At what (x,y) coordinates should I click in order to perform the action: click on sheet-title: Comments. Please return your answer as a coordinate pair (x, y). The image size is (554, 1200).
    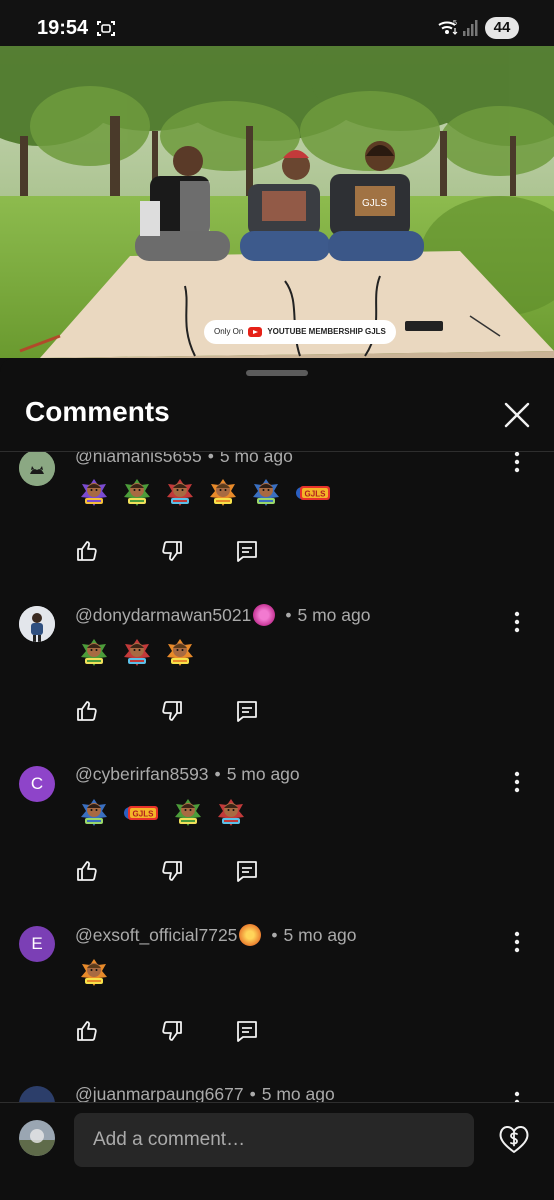
    Looking at the image, I should click on (97, 411).